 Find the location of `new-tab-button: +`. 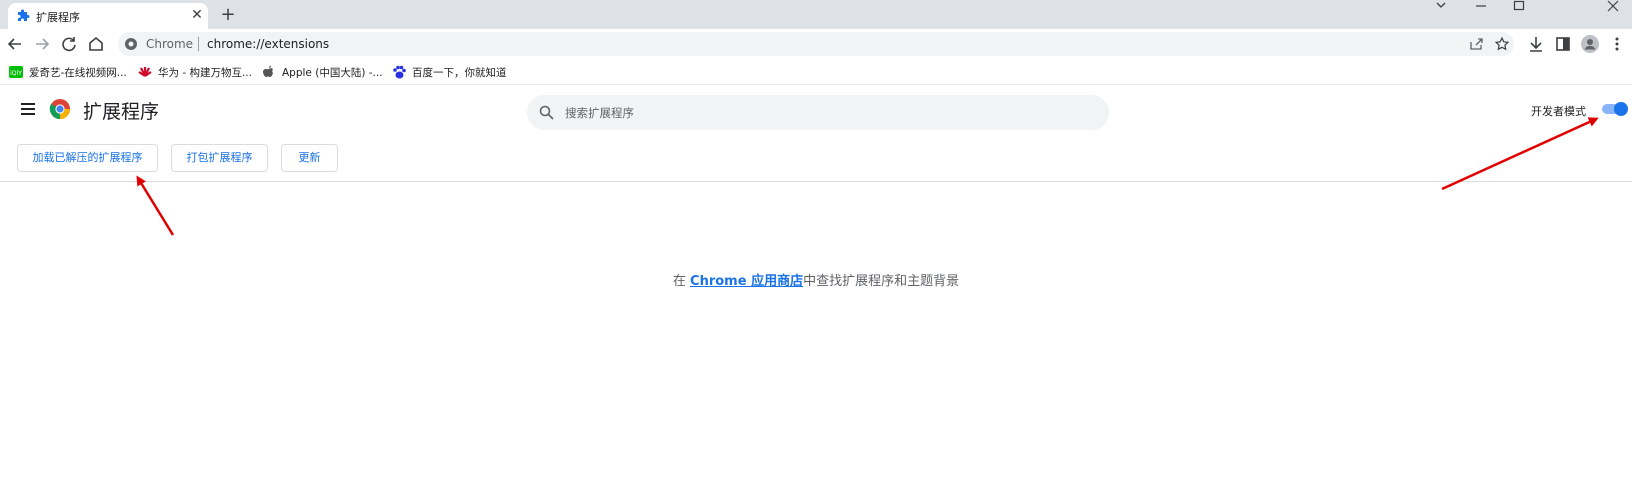

new-tab-button: + is located at coordinates (228, 15).